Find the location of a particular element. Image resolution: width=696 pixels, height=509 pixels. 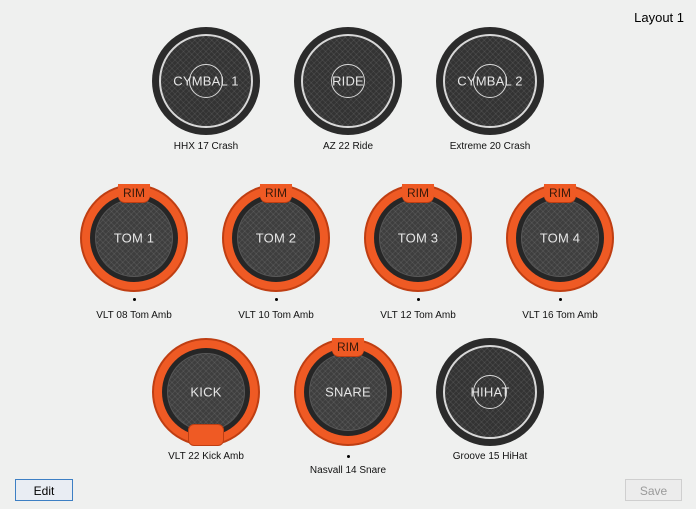

edit-button: Edit is located at coordinates (44, 490).